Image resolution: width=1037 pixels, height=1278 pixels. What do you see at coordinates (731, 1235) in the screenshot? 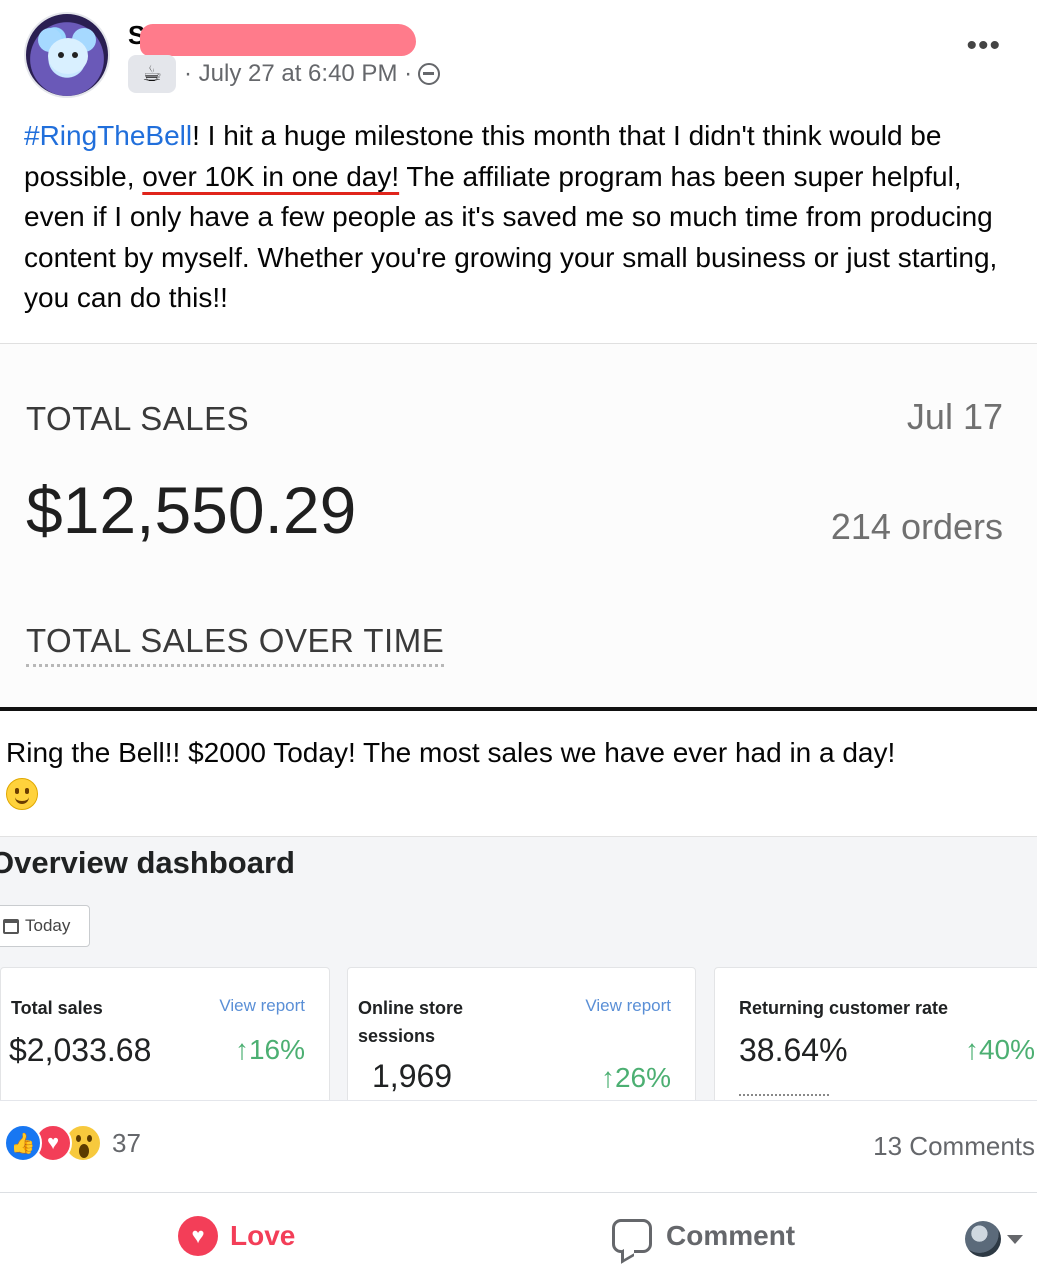
I see `comment-button-label: Comment` at bounding box center [731, 1235].